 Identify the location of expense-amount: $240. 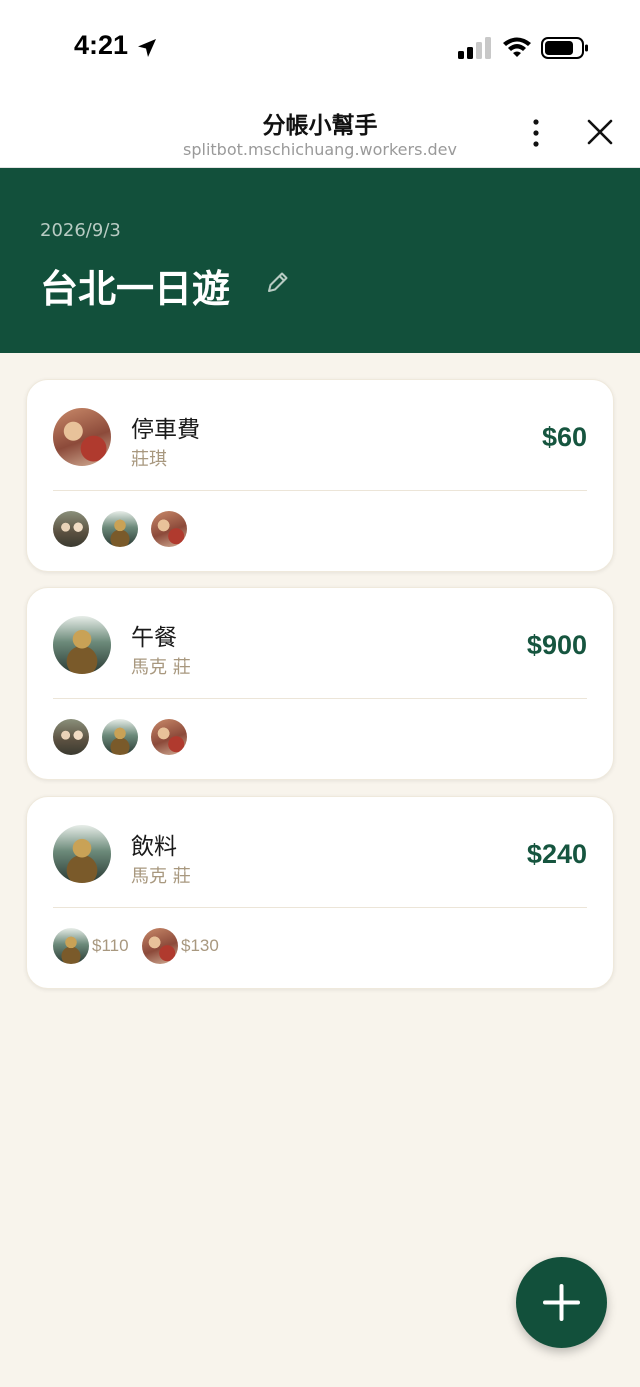
(556, 854).